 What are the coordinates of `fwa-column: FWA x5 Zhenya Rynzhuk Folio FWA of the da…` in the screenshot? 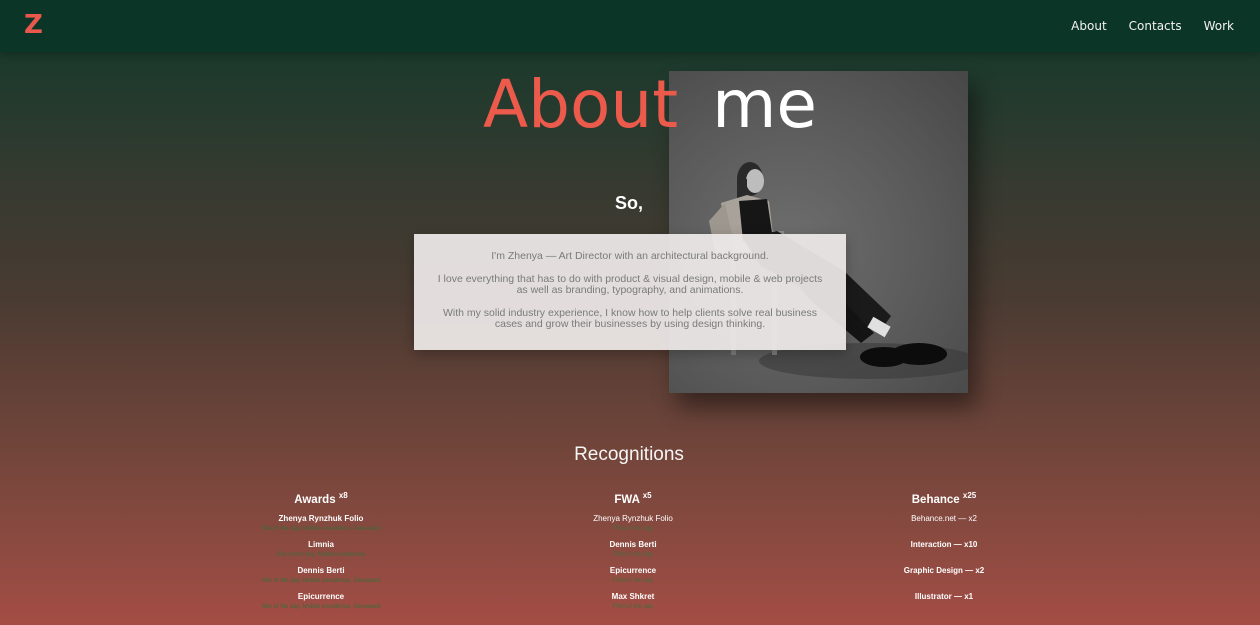 It's located at (633, 554).